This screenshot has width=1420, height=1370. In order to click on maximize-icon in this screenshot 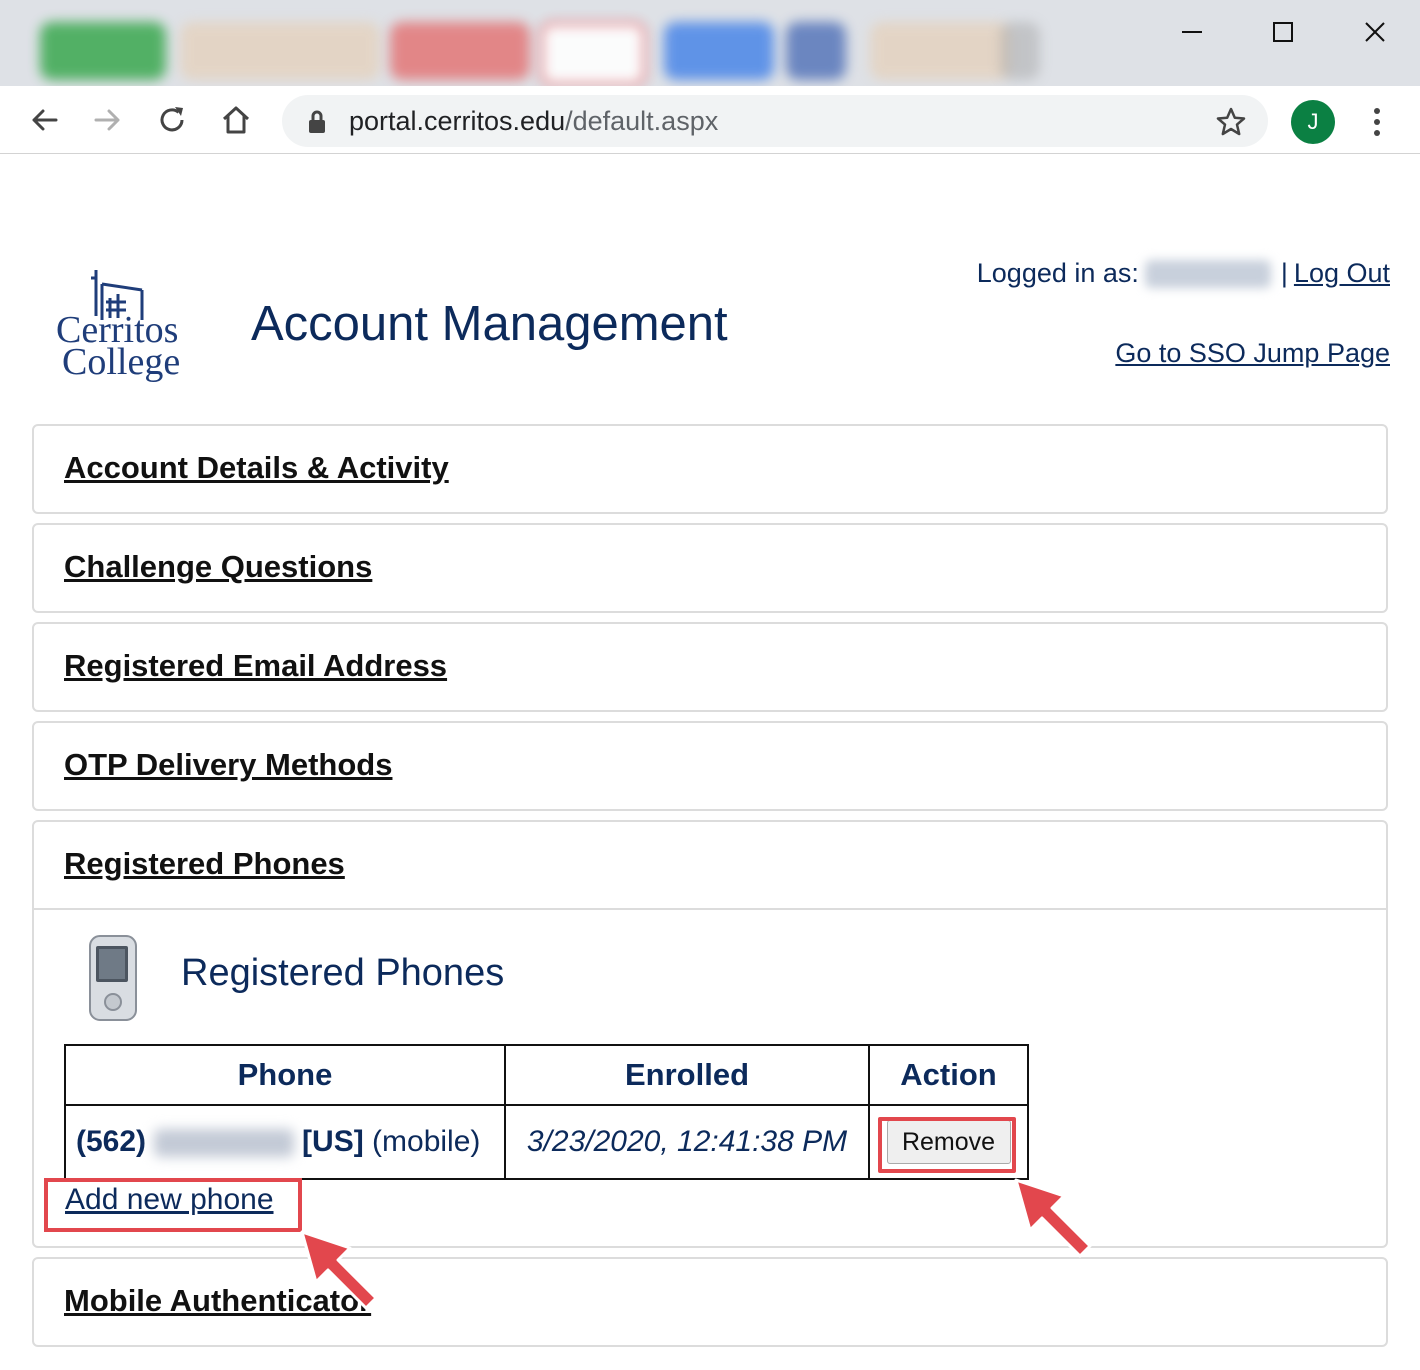, I will do `click(1283, 32)`.